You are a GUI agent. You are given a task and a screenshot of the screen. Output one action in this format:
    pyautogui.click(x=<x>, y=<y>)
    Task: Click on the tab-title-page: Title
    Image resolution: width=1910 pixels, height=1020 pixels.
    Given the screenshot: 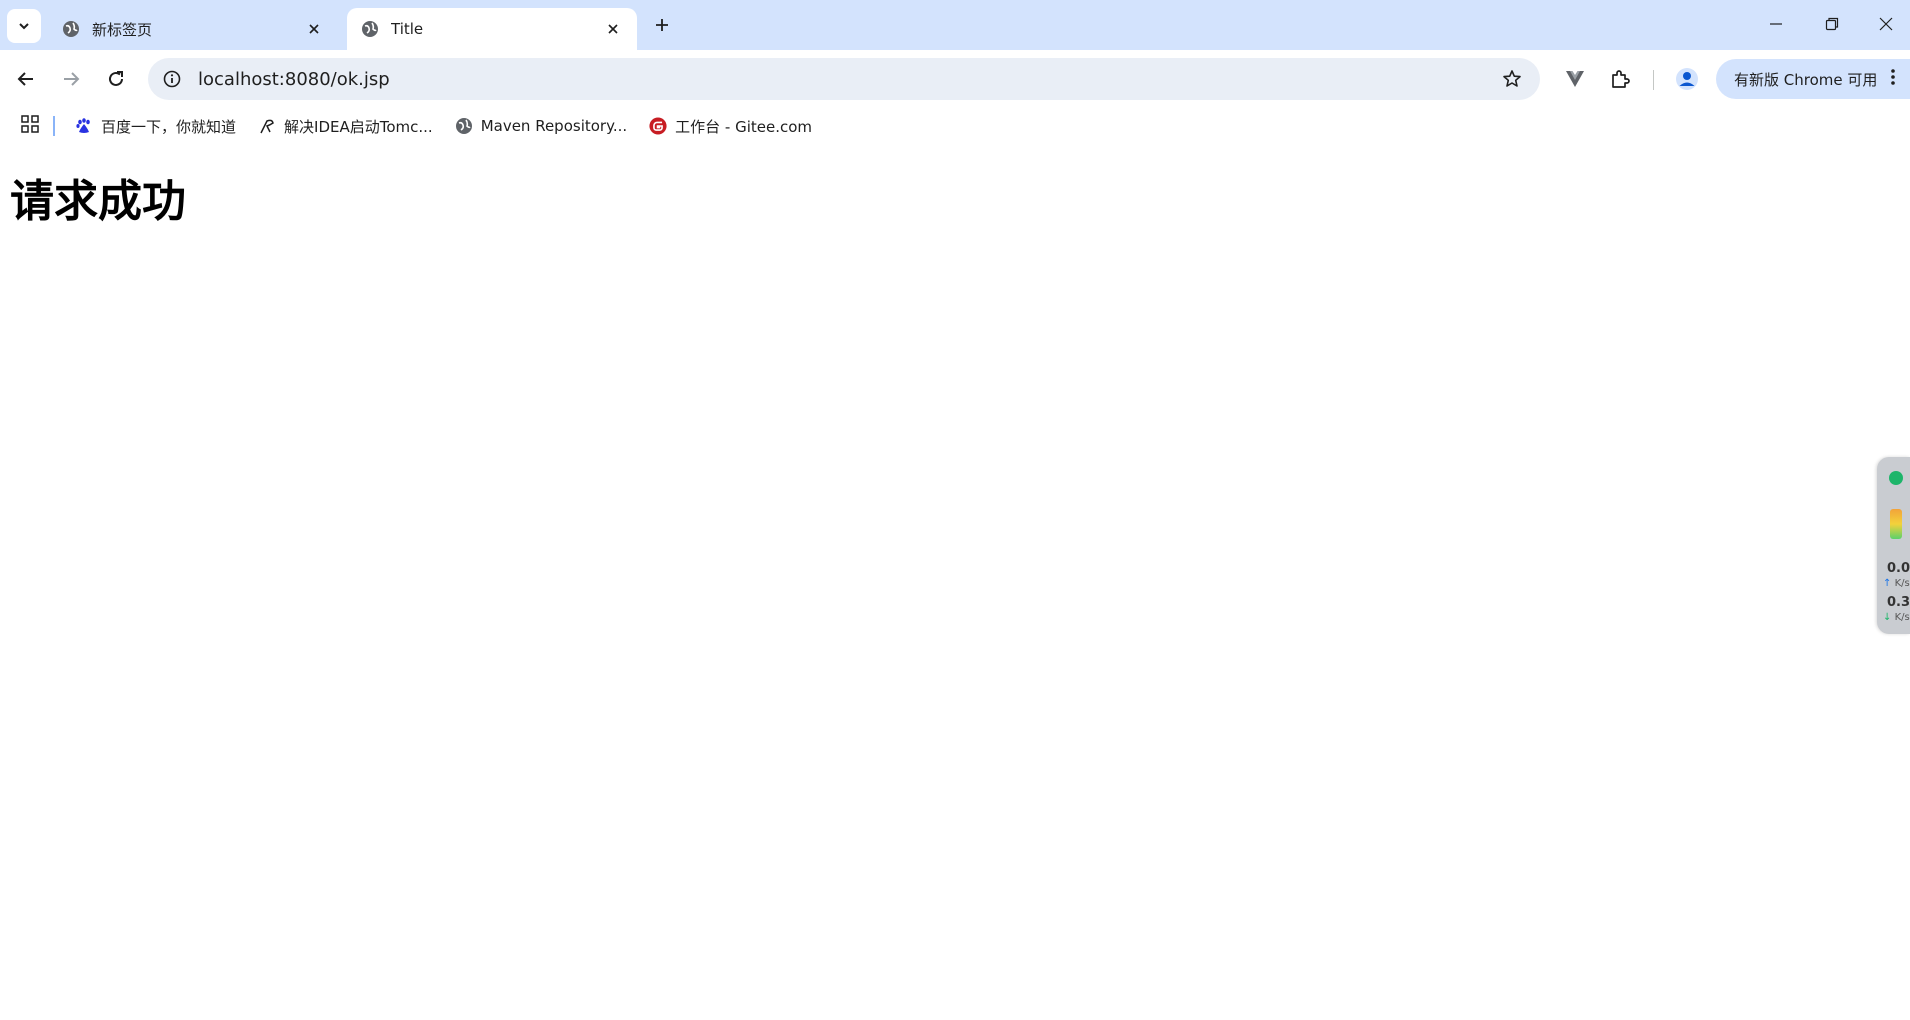 What is the action you would take?
    pyautogui.click(x=492, y=29)
    